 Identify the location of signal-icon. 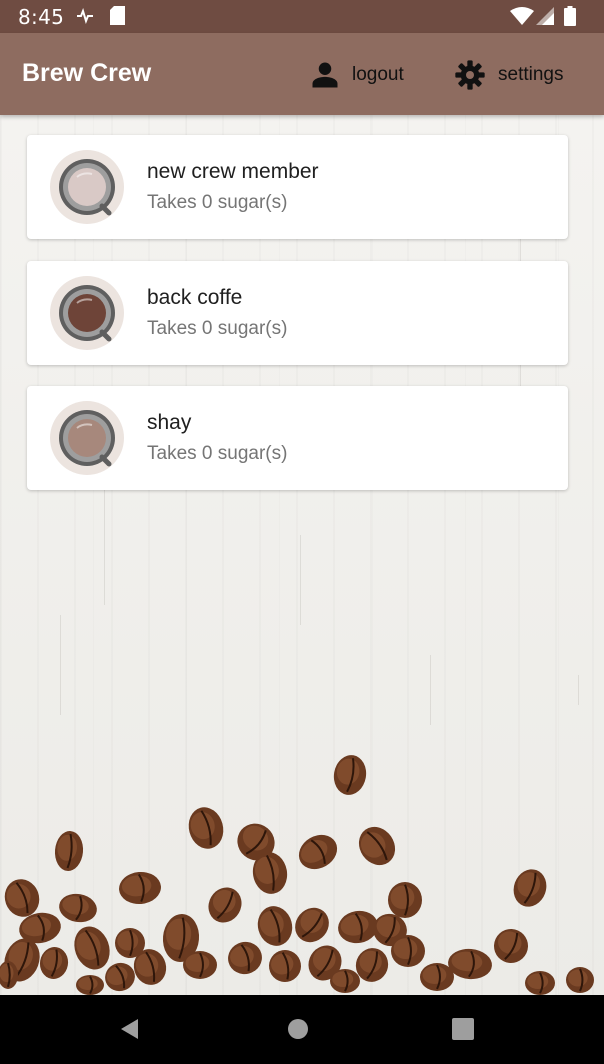
(545, 16).